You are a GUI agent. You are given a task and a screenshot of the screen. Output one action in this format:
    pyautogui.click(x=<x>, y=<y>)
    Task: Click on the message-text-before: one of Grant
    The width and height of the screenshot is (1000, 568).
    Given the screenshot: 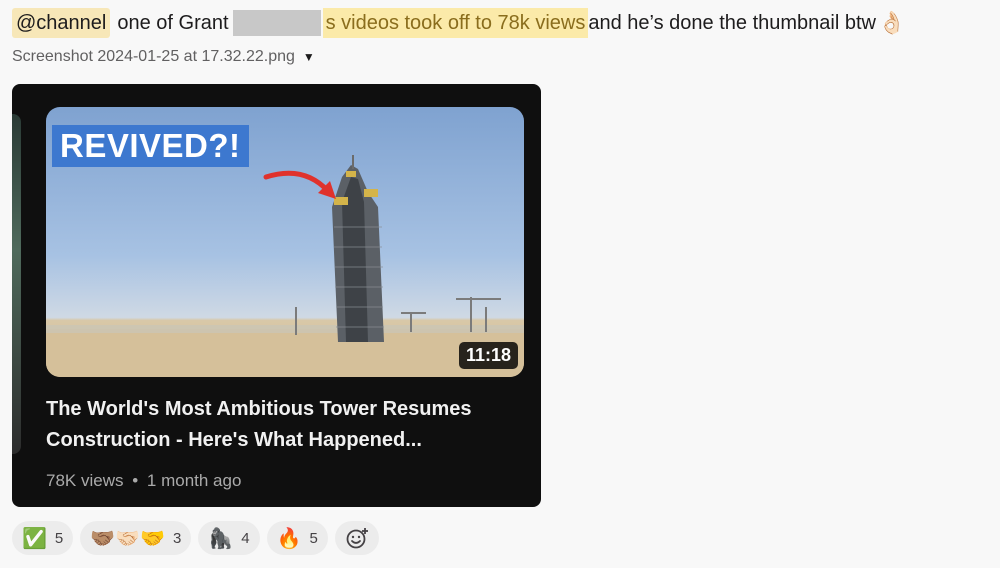 What is the action you would take?
    pyautogui.click(x=173, y=23)
    